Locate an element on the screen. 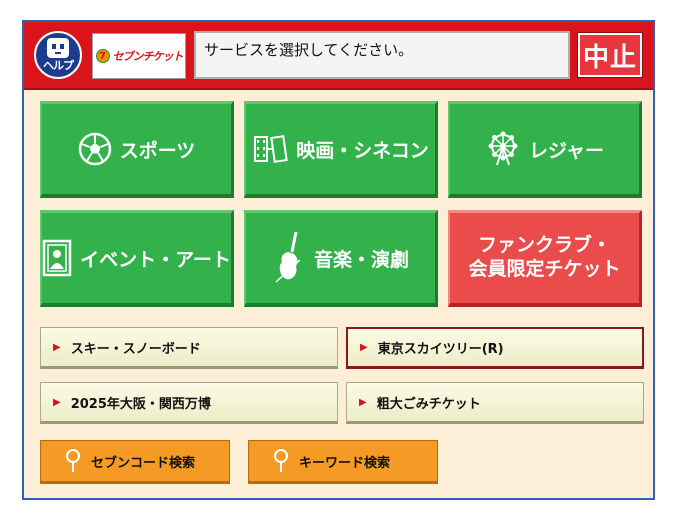 The width and height of the screenshot is (681, 528). category-events-art-button: イベント・アート is located at coordinates (137, 258).